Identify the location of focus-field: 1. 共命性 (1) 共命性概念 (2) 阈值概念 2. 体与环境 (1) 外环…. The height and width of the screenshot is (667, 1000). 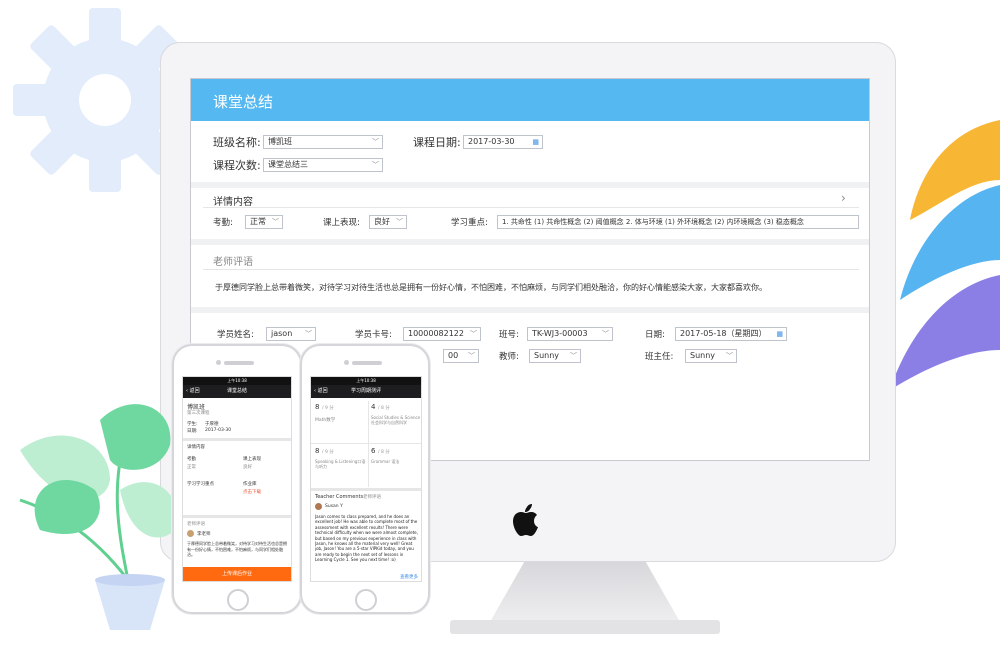
(678, 222).